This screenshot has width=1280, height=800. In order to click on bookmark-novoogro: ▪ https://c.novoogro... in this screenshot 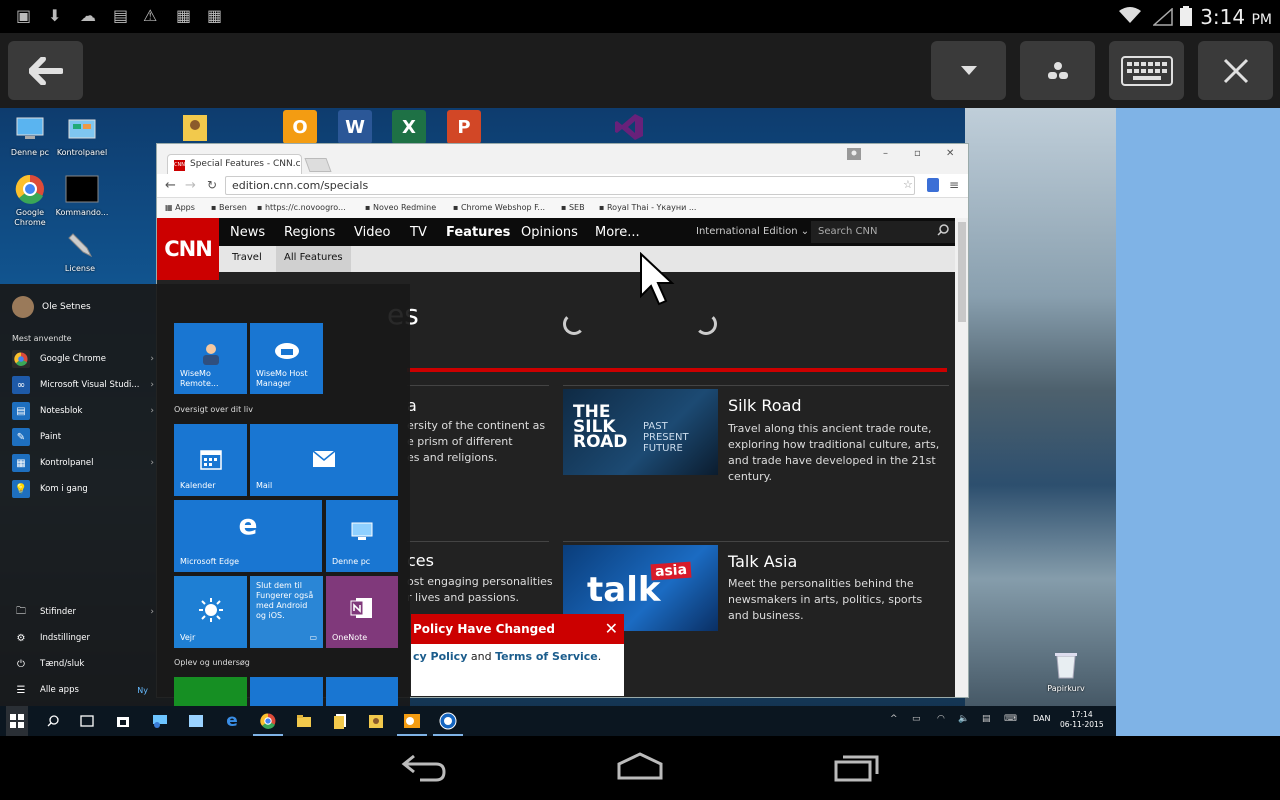, I will do `click(301, 207)`.